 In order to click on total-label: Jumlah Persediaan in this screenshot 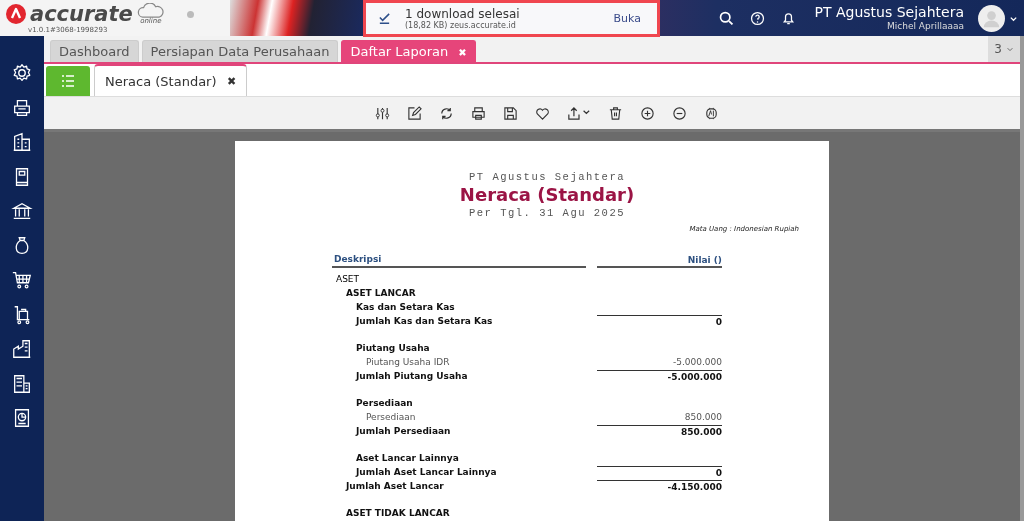, I will do `click(403, 431)`.